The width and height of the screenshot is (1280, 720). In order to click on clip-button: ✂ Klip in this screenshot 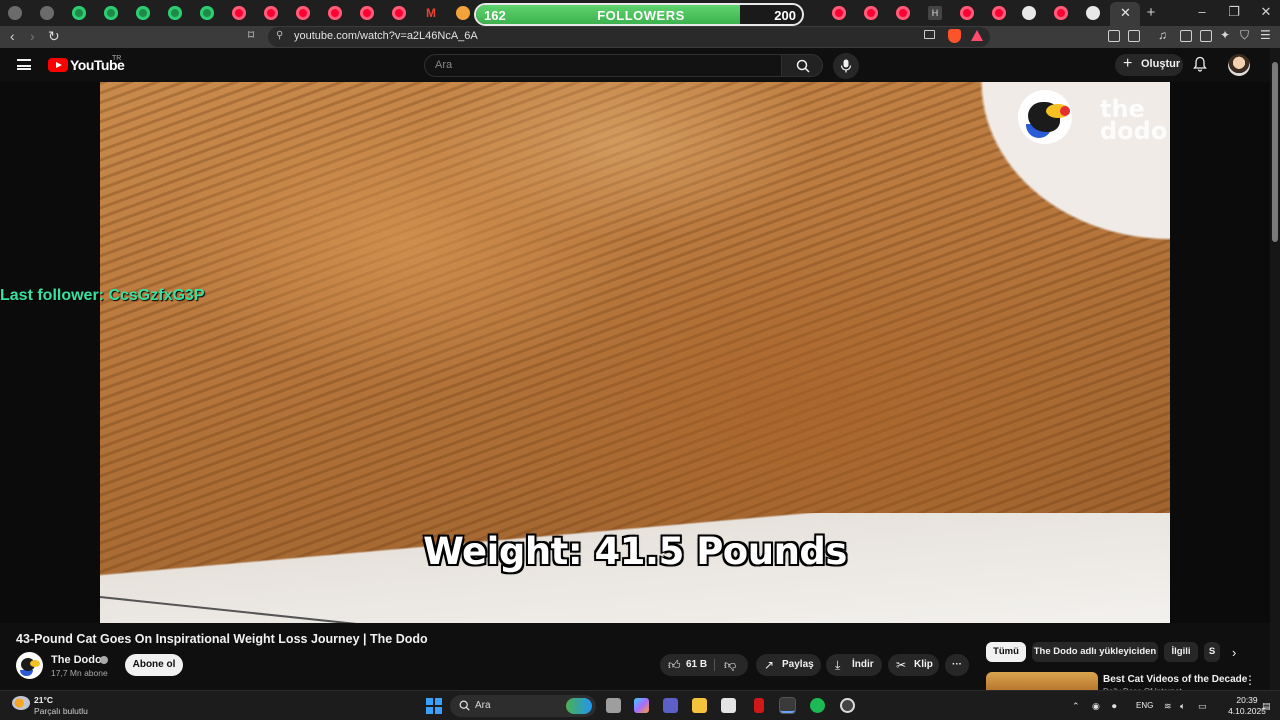, I will do `click(913, 665)`.